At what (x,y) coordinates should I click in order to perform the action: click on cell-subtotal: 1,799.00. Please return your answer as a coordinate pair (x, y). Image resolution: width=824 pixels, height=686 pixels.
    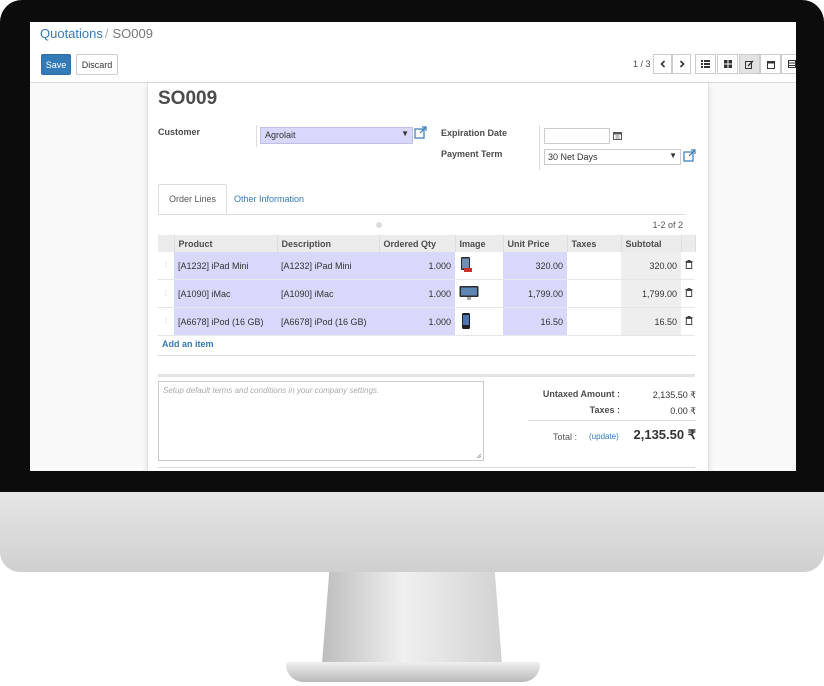
    Looking at the image, I should click on (651, 293).